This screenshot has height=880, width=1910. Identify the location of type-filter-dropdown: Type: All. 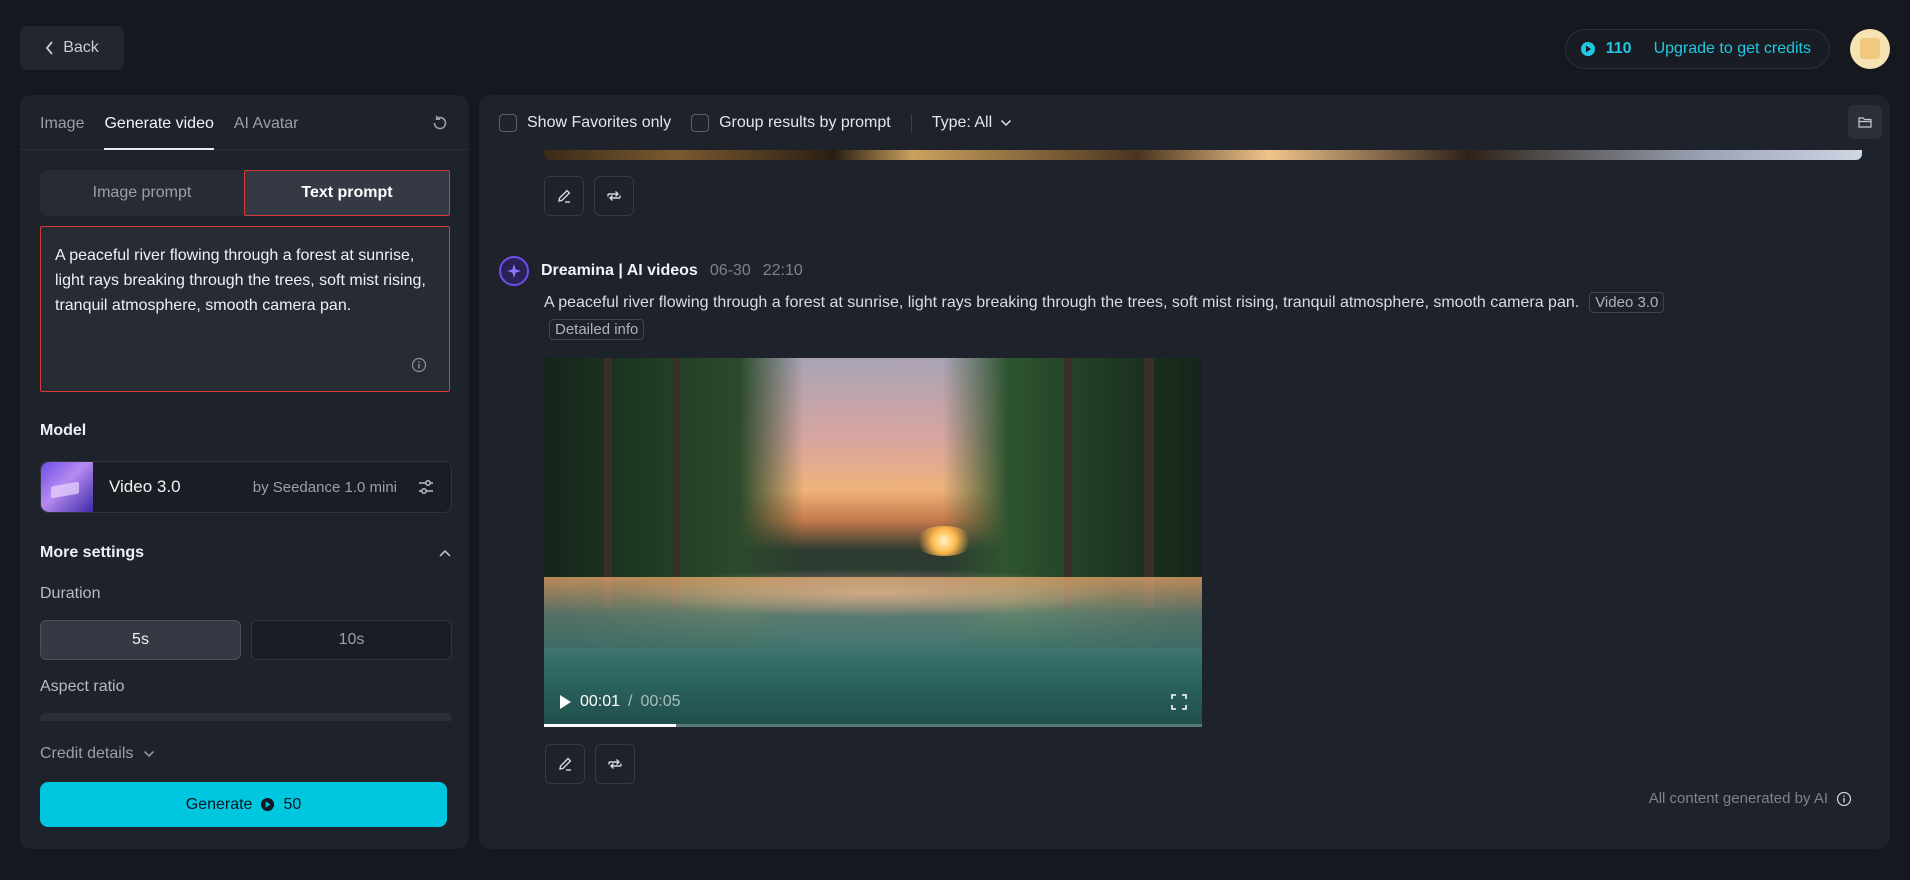
(972, 123).